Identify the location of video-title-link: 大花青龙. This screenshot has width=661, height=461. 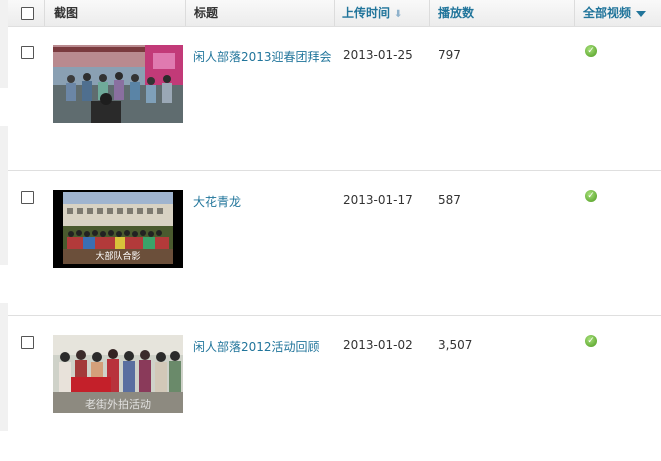
(217, 201).